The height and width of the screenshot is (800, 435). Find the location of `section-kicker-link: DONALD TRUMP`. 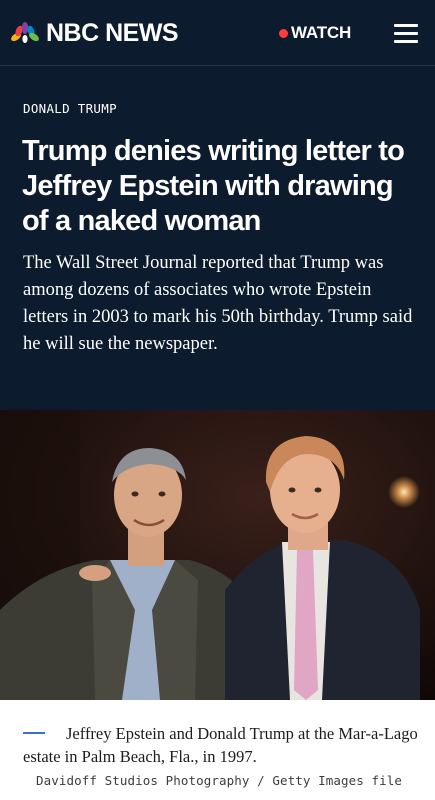

section-kicker-link: DONALD TRUMP is located at coordinates (70, 108).